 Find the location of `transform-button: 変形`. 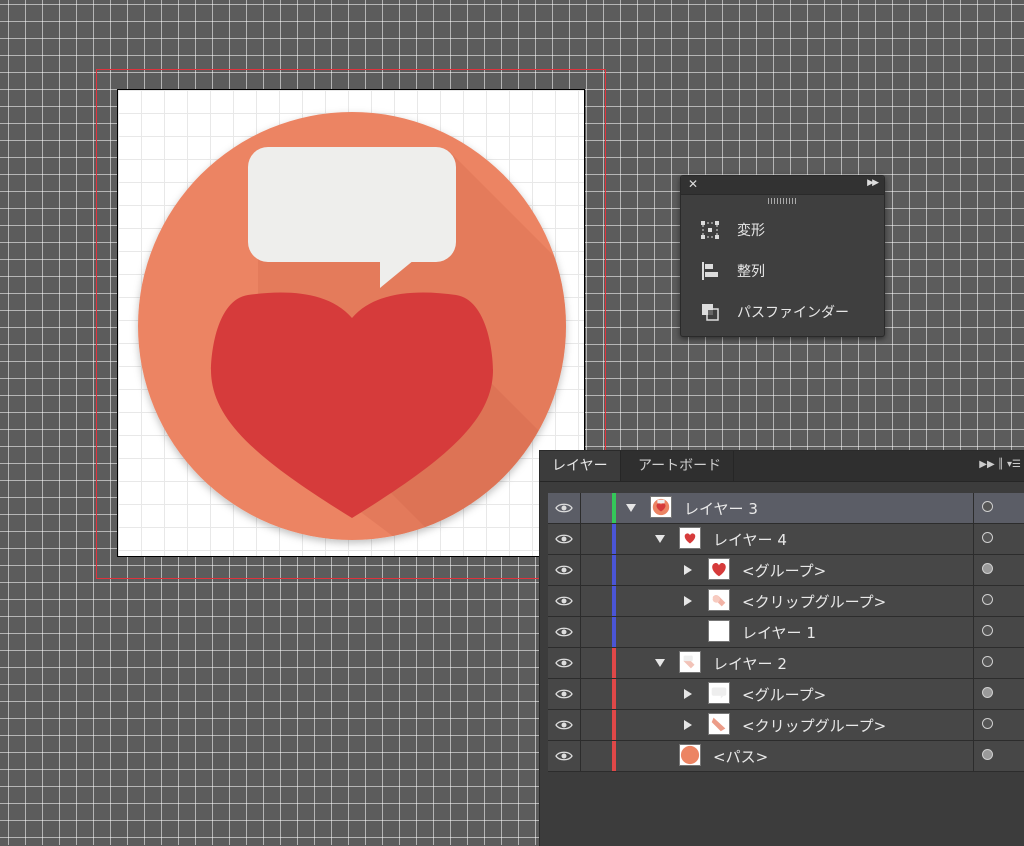

transform-button: 変形 is located at coordinates (732, 230).